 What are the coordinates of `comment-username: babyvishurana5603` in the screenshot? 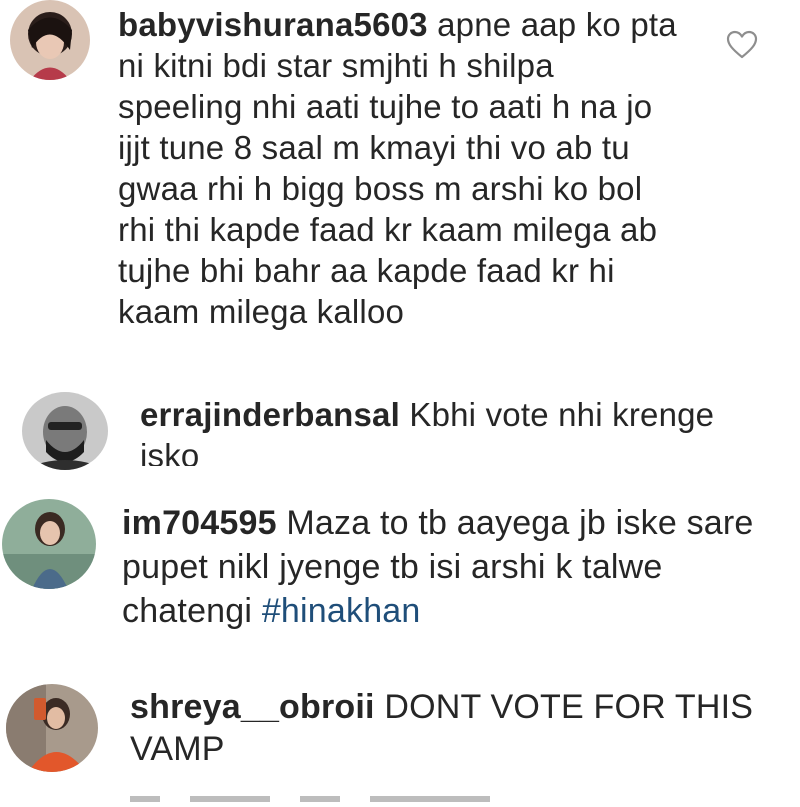 It's located at (273, 24).